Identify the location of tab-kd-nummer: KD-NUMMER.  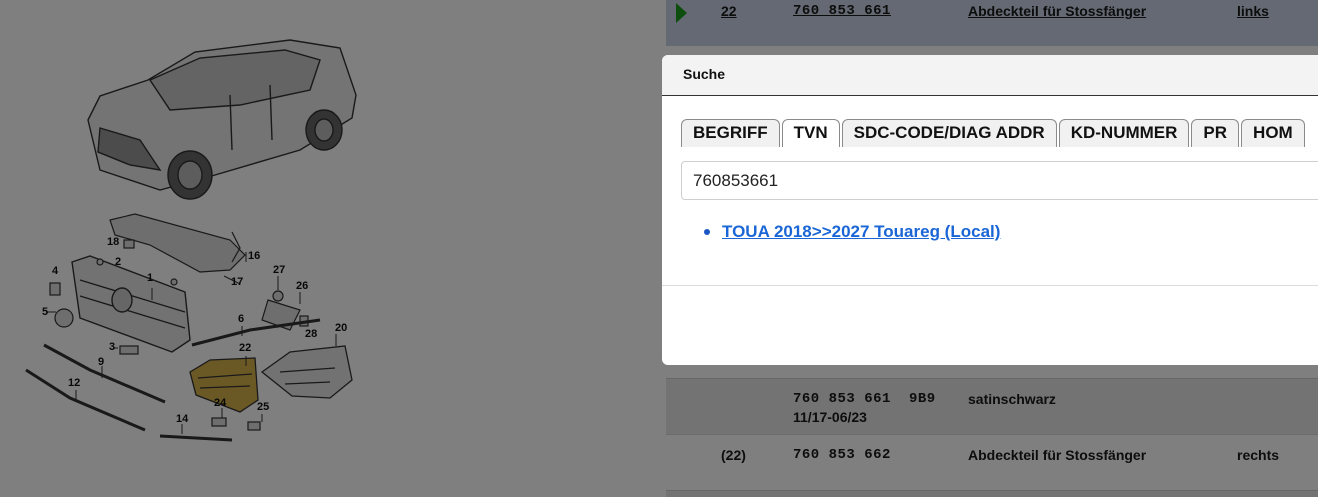
(1124, 133).